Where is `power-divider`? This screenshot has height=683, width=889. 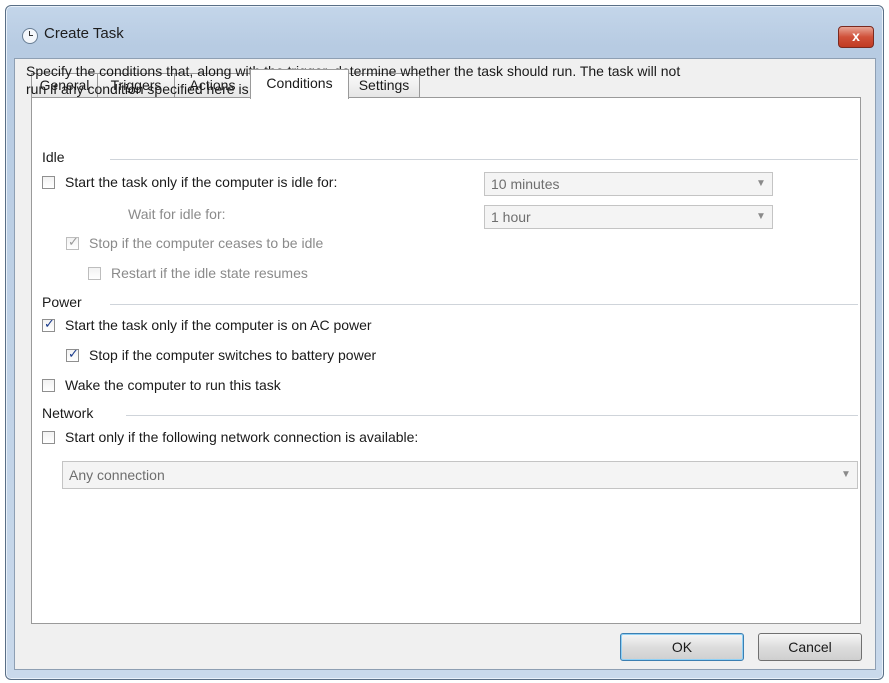 power-divider is located at coordinates (484, 304).